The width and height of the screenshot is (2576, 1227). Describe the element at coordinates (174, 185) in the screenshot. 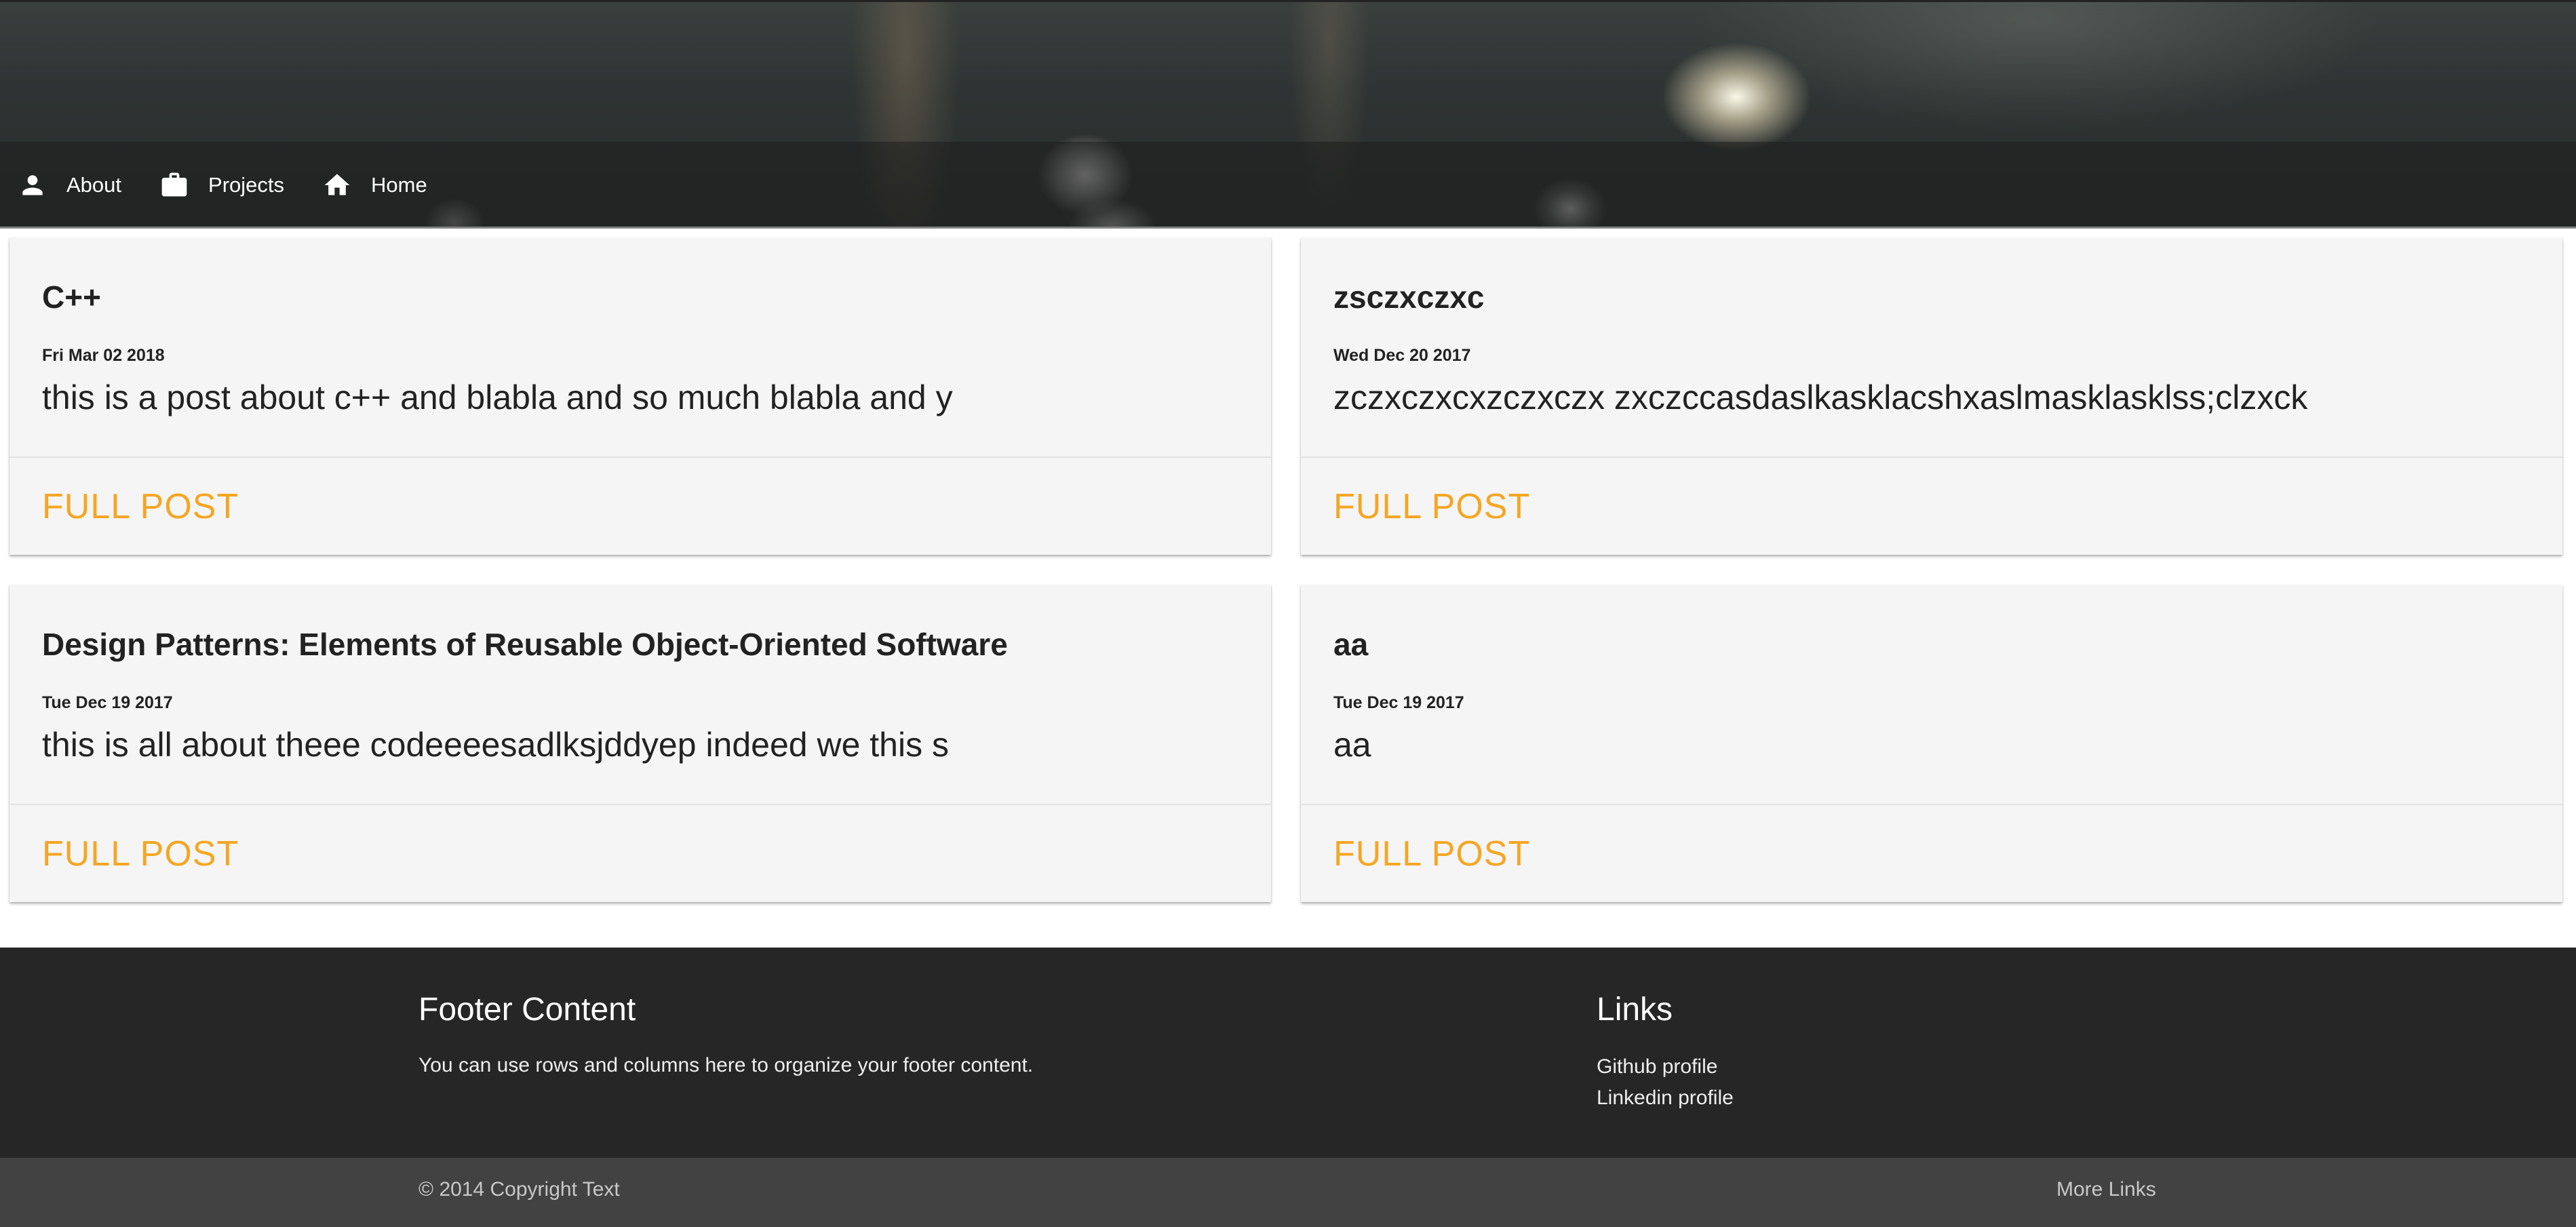

I see `briefcase-icon` at that location.